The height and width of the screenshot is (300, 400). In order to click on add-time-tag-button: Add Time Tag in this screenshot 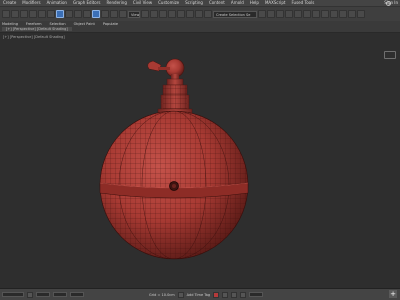, I will do `click(199, 295)`.